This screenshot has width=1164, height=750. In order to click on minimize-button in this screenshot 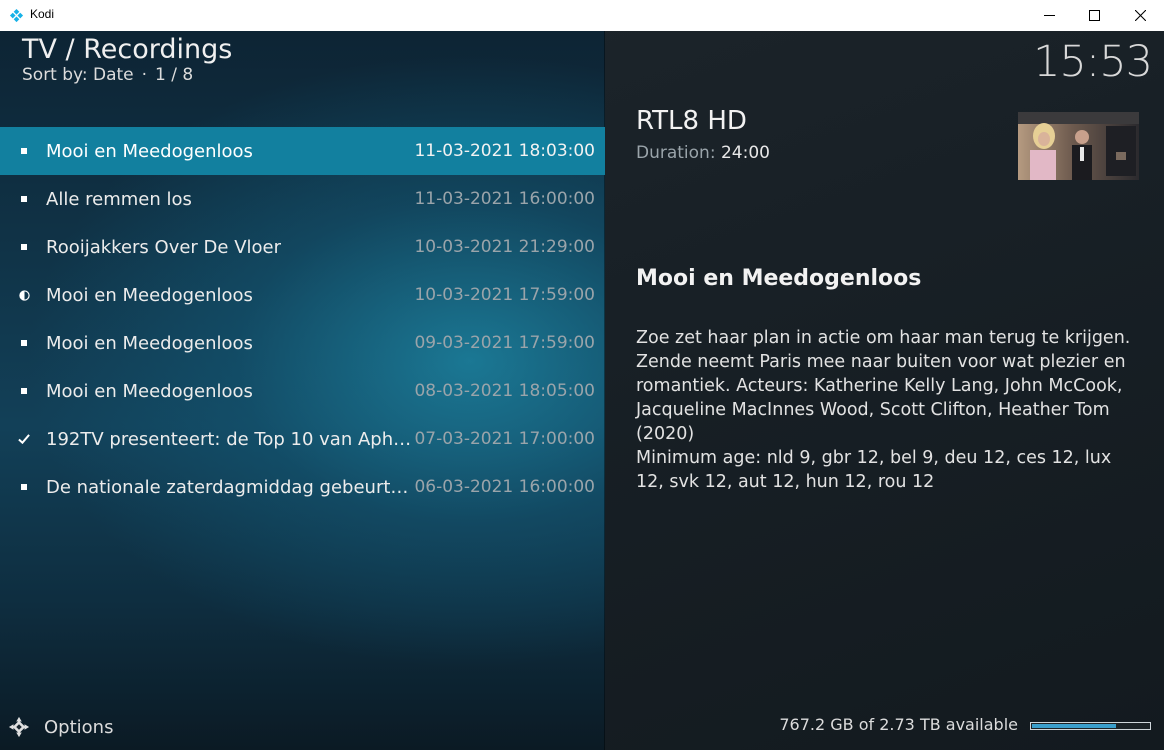, I will do `click(1049, 15)`.